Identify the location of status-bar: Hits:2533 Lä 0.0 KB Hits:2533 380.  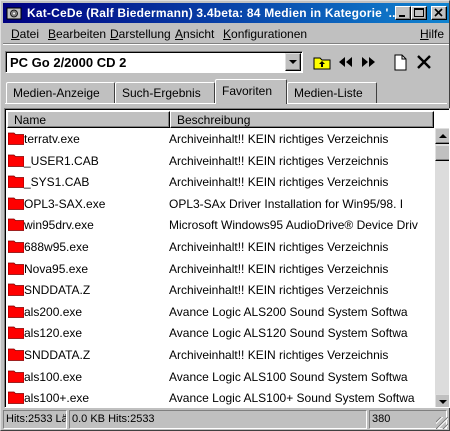
(226, 420).